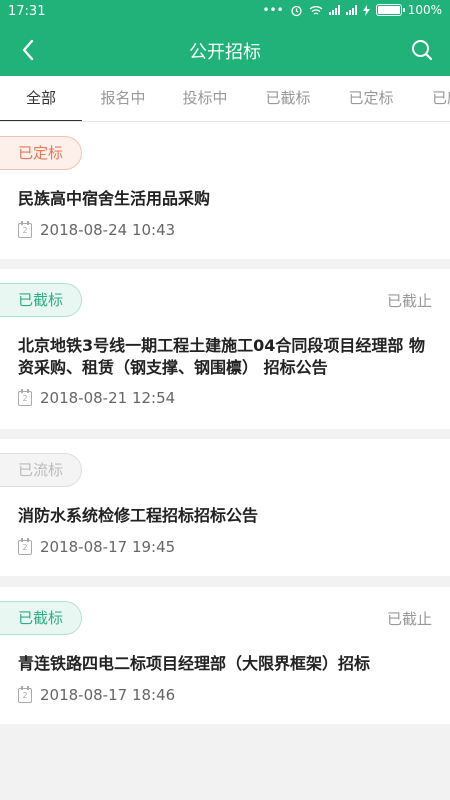 The width and height of the screenshot is (450, 800). I want to click on item-title: 民族高中宿舍生活用品采购, so click(114, 198).